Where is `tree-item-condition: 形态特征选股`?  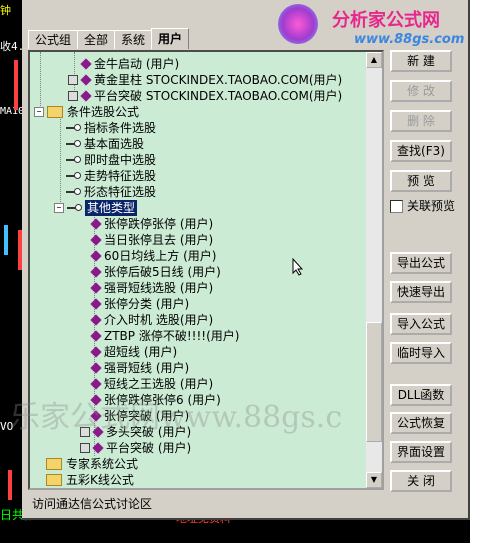
tree-item-condition: 形态特征选股 is located at coordinates (111, 192).